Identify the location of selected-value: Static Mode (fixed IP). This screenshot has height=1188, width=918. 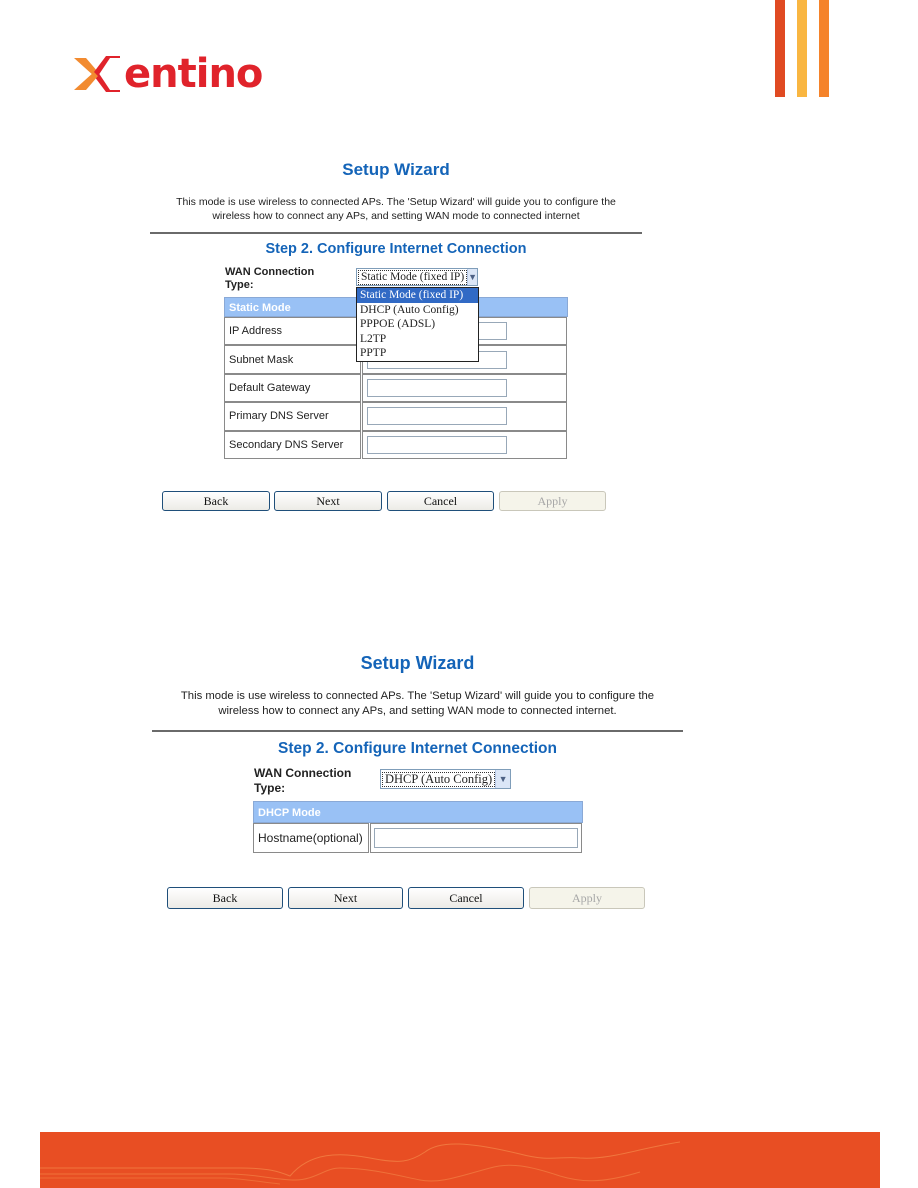
(413, 277).